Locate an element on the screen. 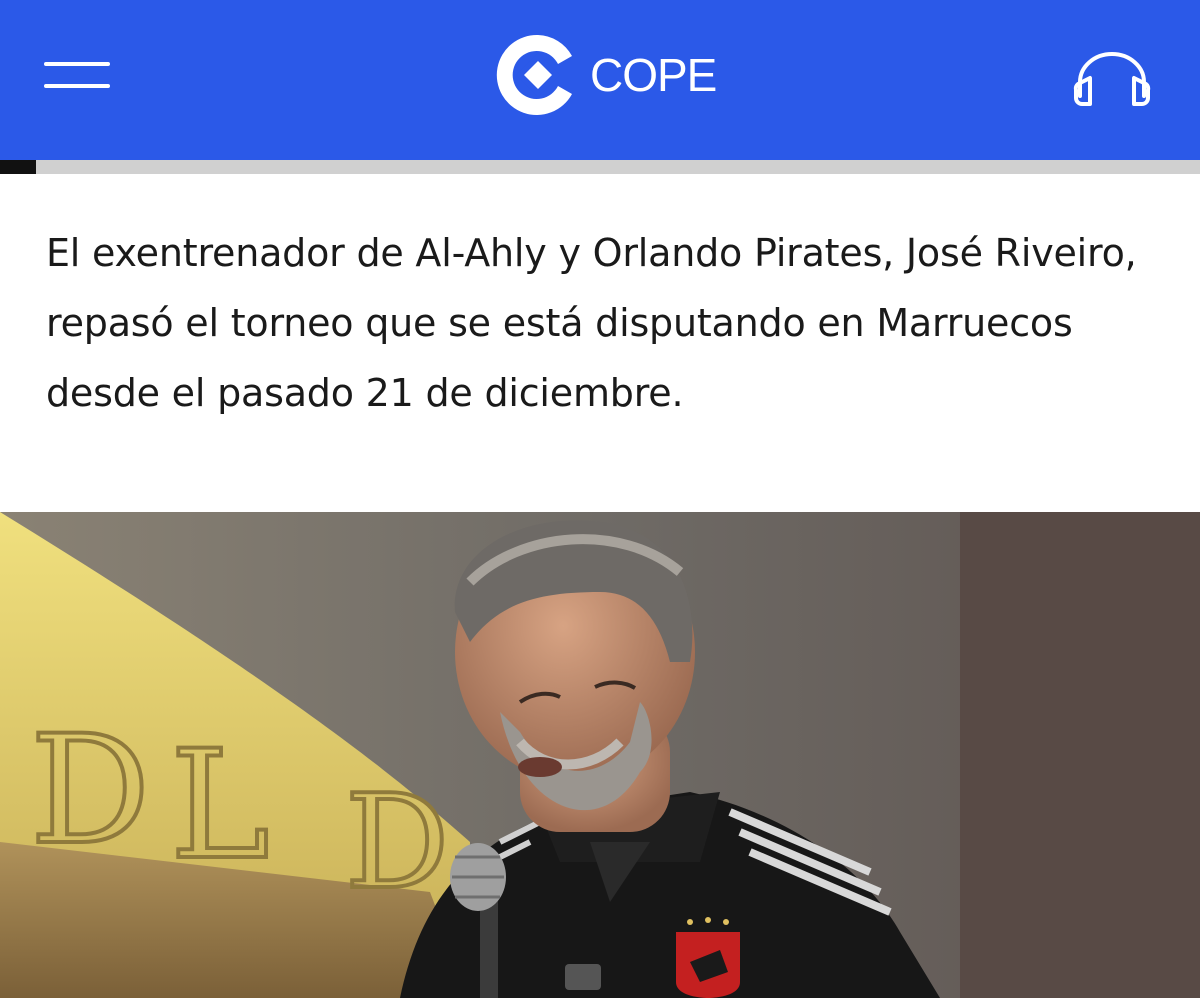  svg-text: L is located at coordinates (220, 806).